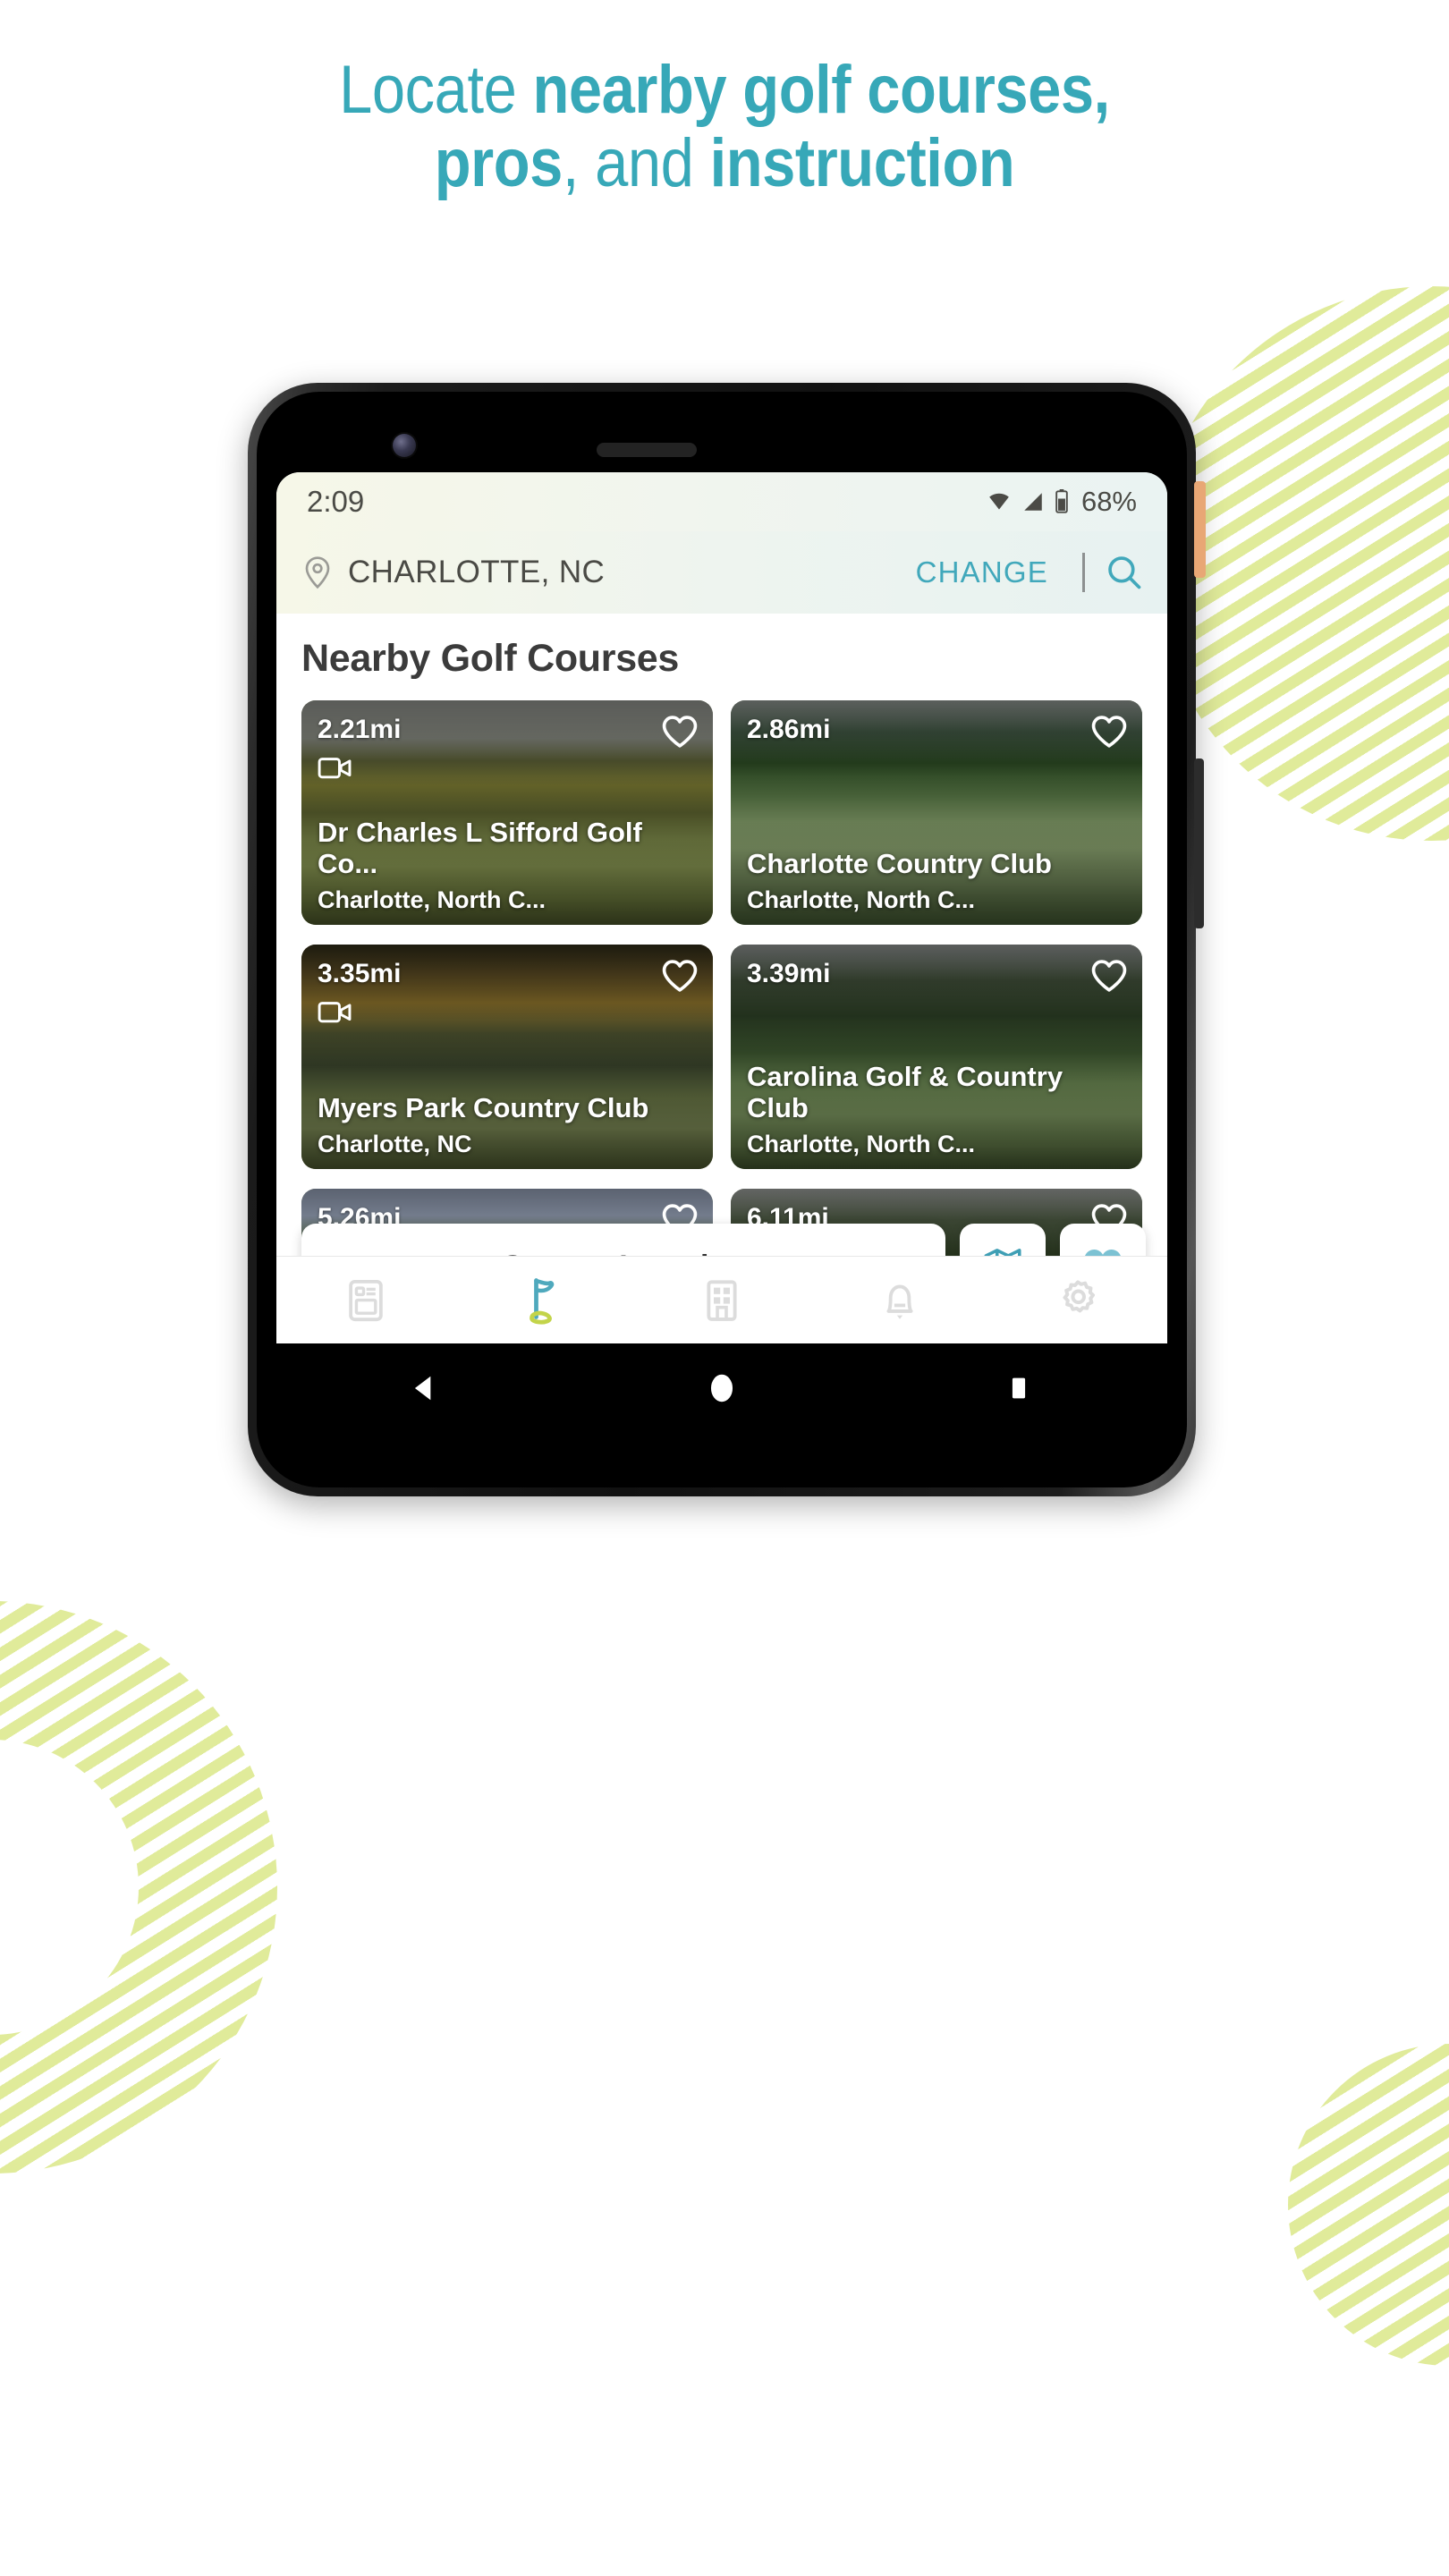 The width and height of the screenshot is (1449, 2576). I want to click on course-name: Carolina Golf & Country Club, so click(905, 1091).